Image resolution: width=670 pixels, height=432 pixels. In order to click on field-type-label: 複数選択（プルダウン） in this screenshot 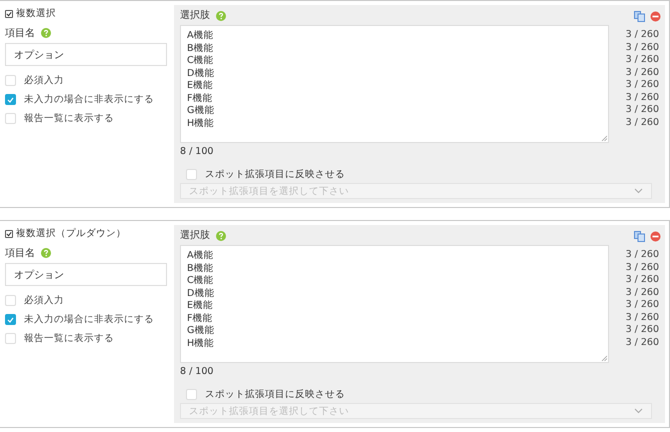, I will do `click(71, 233)`.